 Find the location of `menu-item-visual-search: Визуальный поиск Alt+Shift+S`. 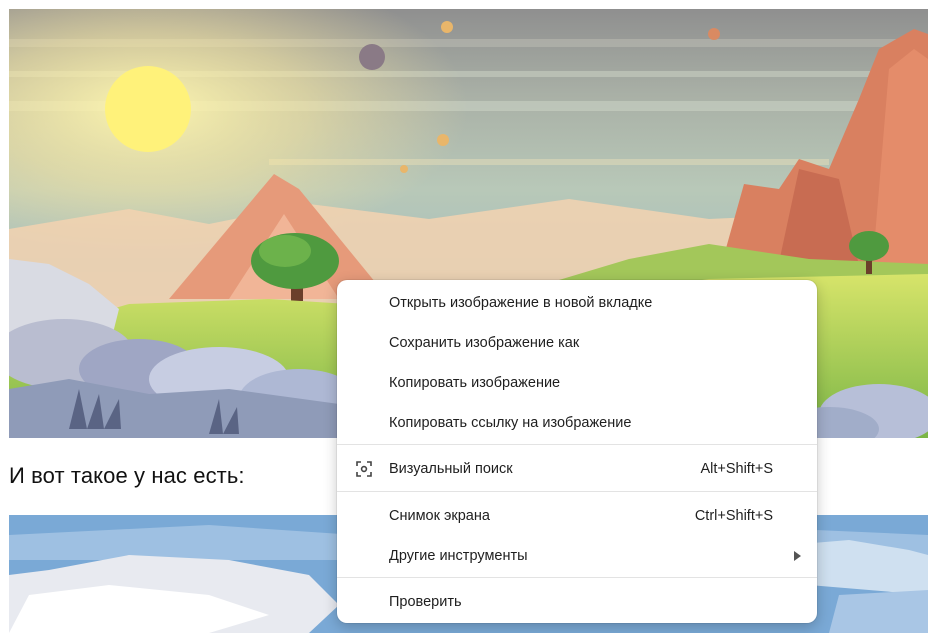

menu-item-visual-search: Визуальный поиск Alt+Shift+S is located at coordinates (577, 469).